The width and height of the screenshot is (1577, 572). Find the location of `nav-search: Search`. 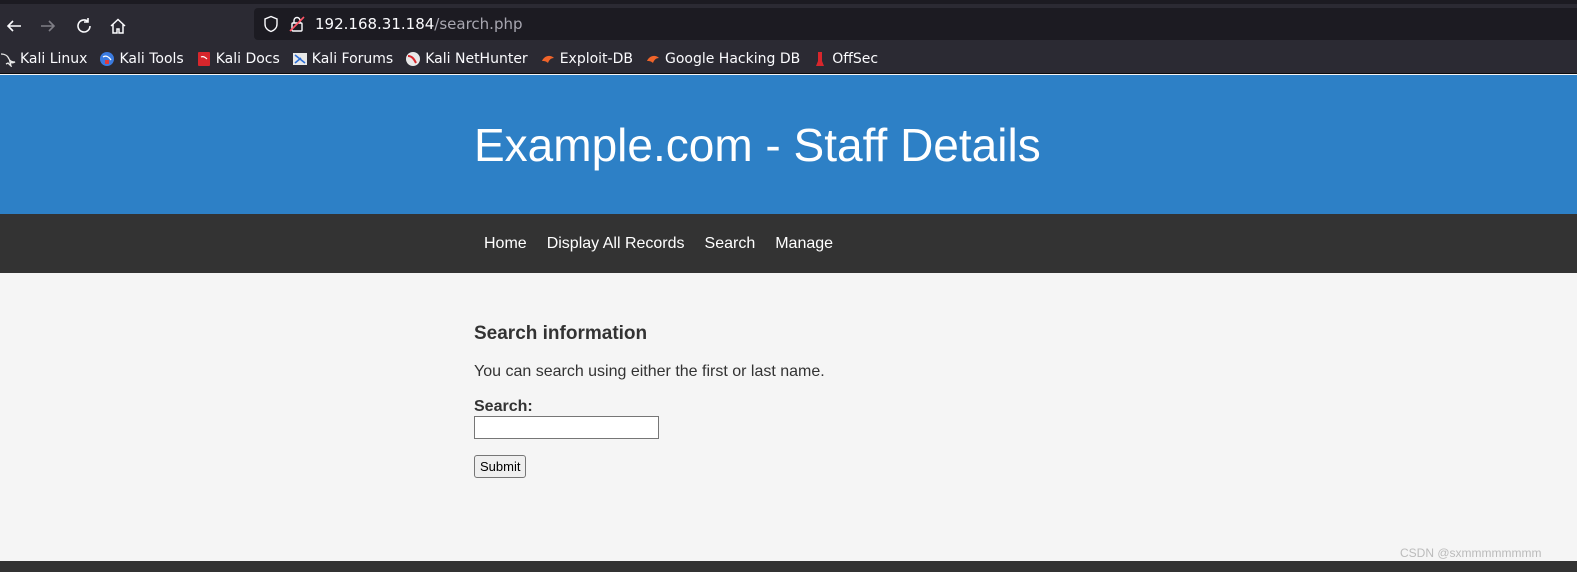

nav-search: Search is located at coordinates (730, 244).